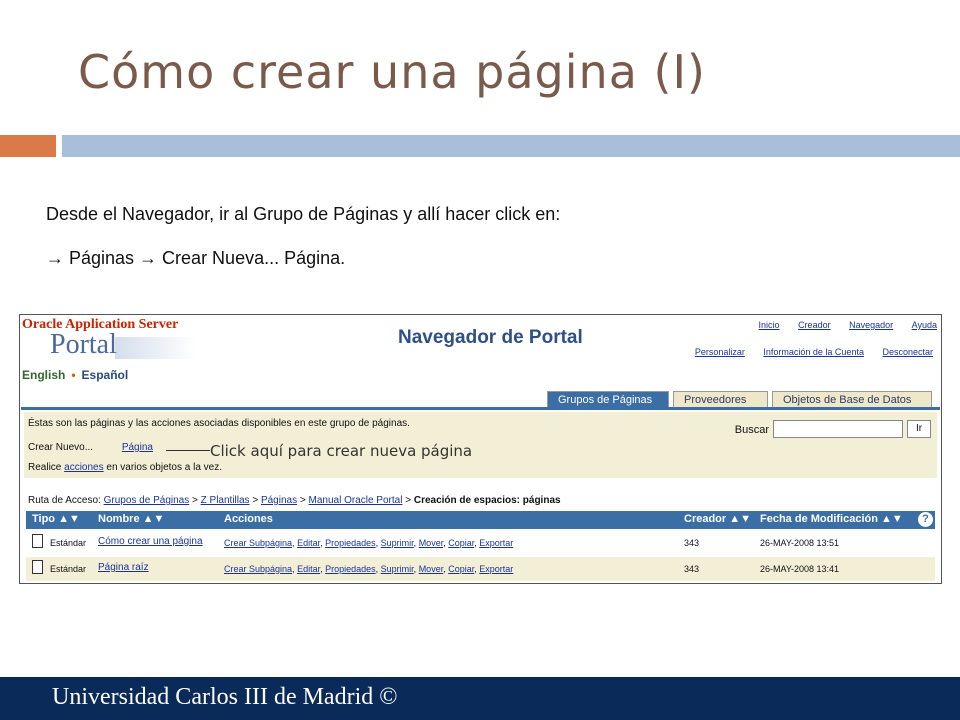 This screenshot has height=720, width=960. What do you see at coordinates (188, 450) in the screenshot?
I see `annotation-arrow-icon` at bounding box center [188, 450].